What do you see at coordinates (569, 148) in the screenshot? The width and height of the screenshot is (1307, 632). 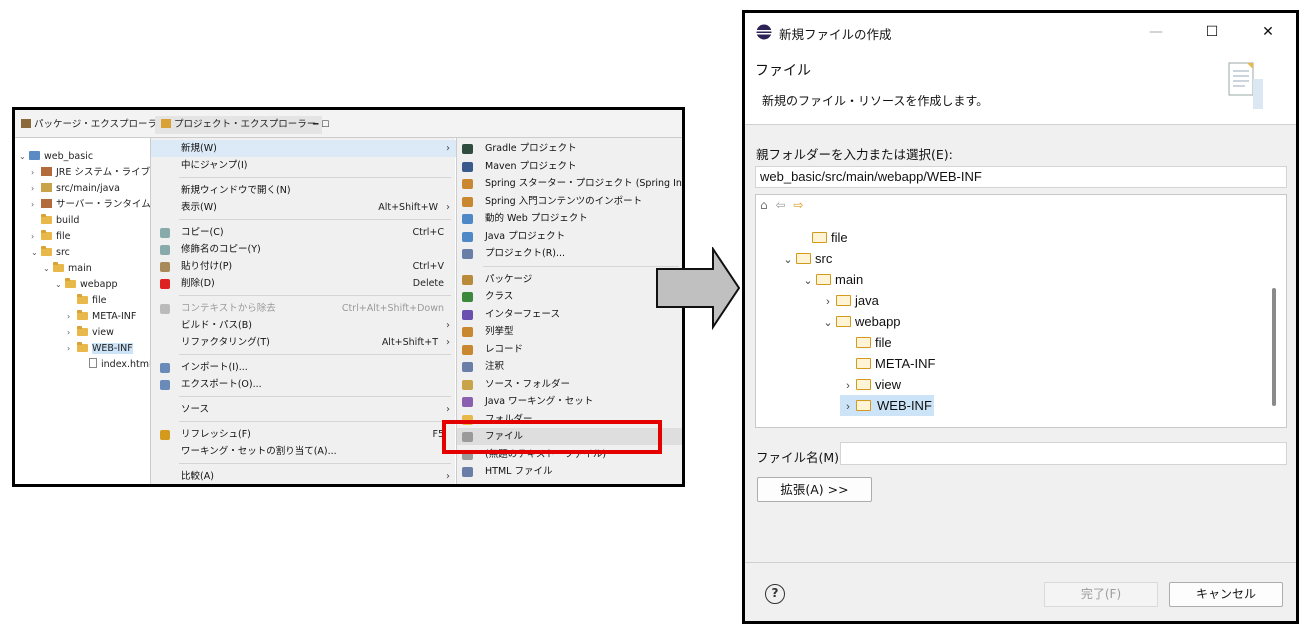 I see `submenu-item: Gradle プロジェクト` at bounding box center [569, 148].